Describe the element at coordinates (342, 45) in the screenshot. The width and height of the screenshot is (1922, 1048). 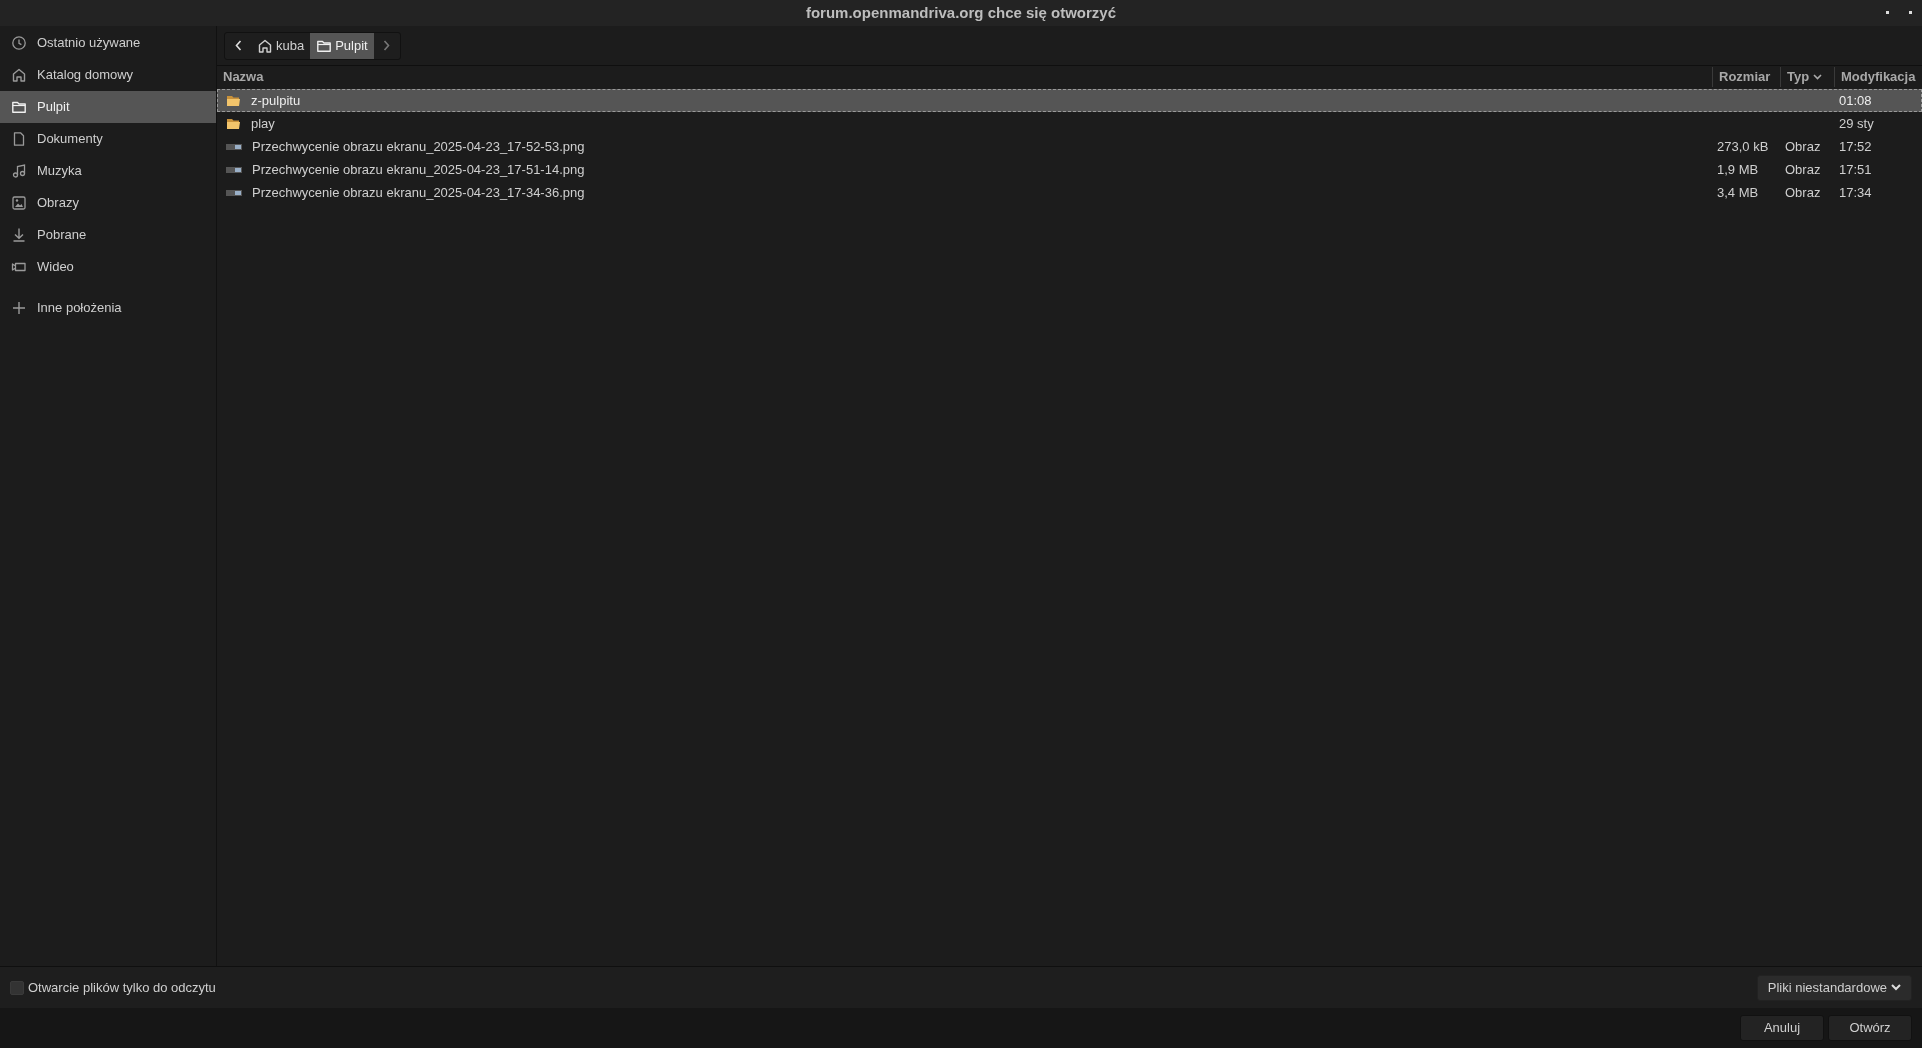
I see `path-button: Pulpit` at that location.